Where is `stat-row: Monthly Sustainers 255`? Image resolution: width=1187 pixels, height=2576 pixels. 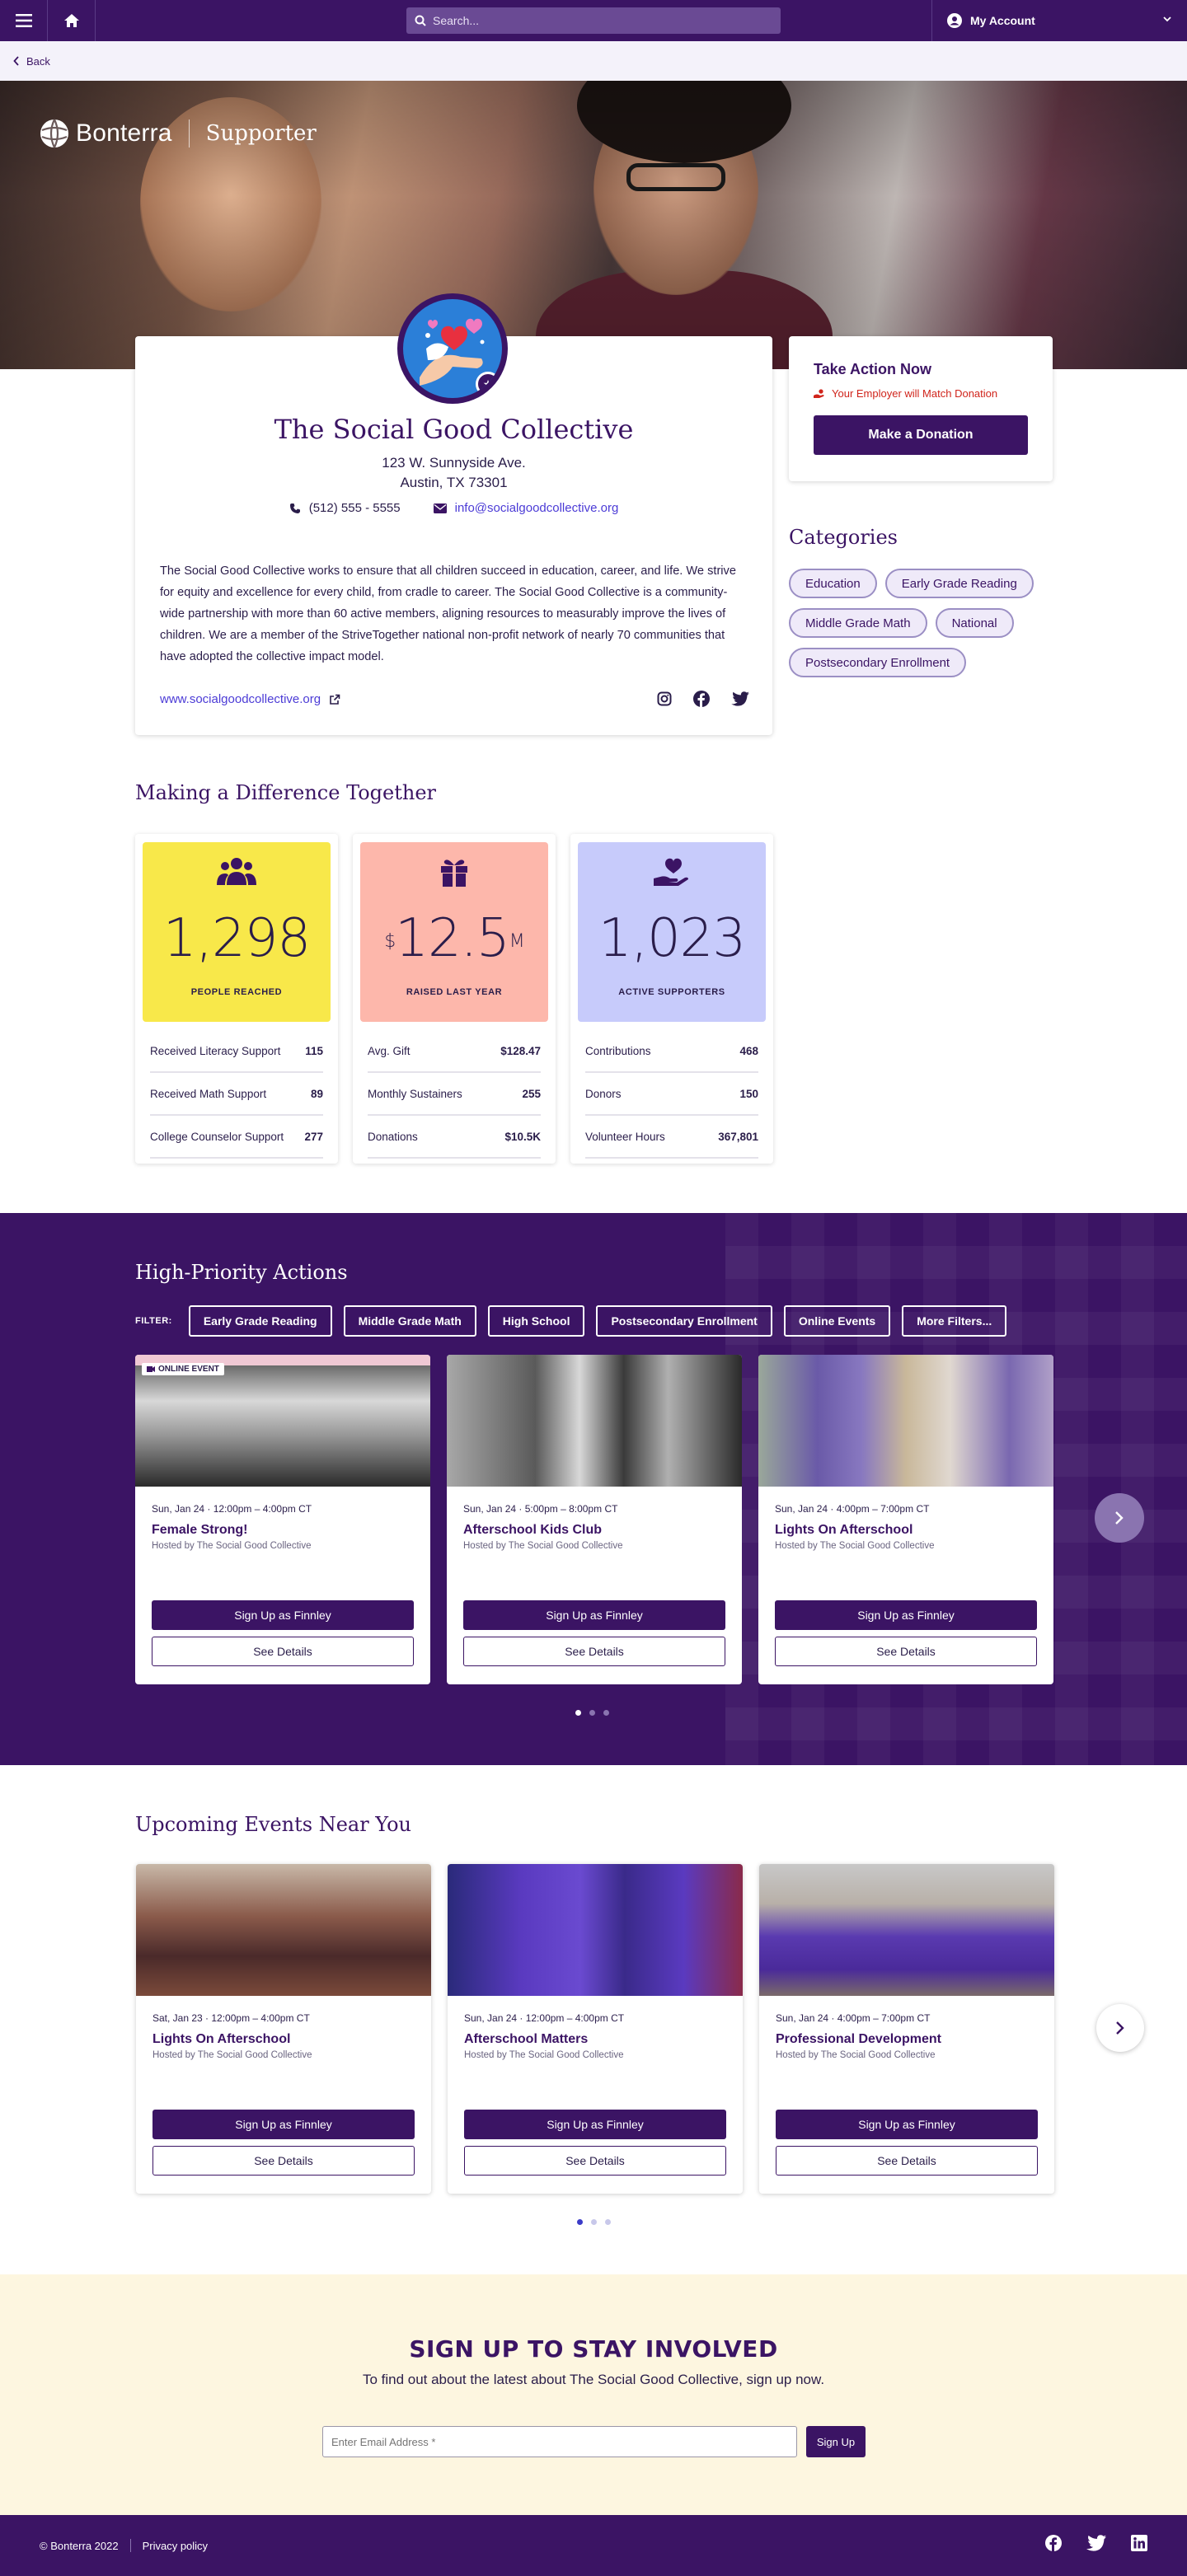 stat-row: Monthly Sustainers 255 is located at coordinates (454, 1094).